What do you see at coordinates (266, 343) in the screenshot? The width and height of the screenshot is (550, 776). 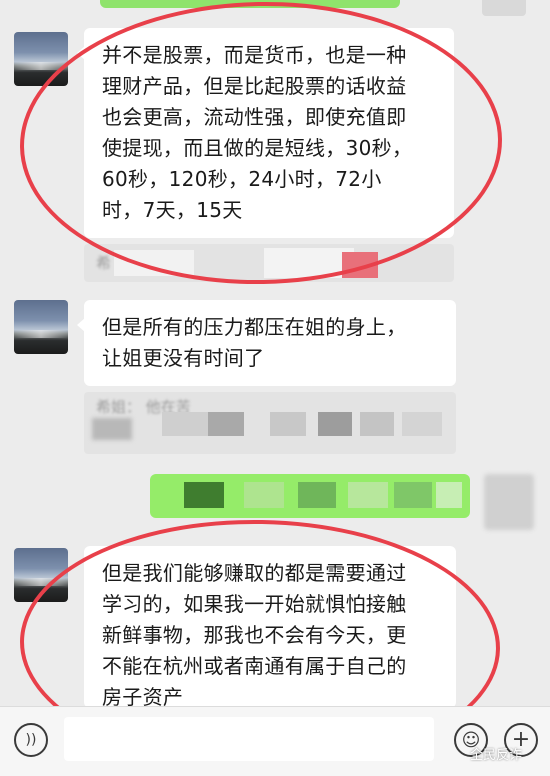 I see `message-bubble-2: 但是所有的压力都压在姐的身上， 让姐更没有时间了` at bounding box center [266, 343].